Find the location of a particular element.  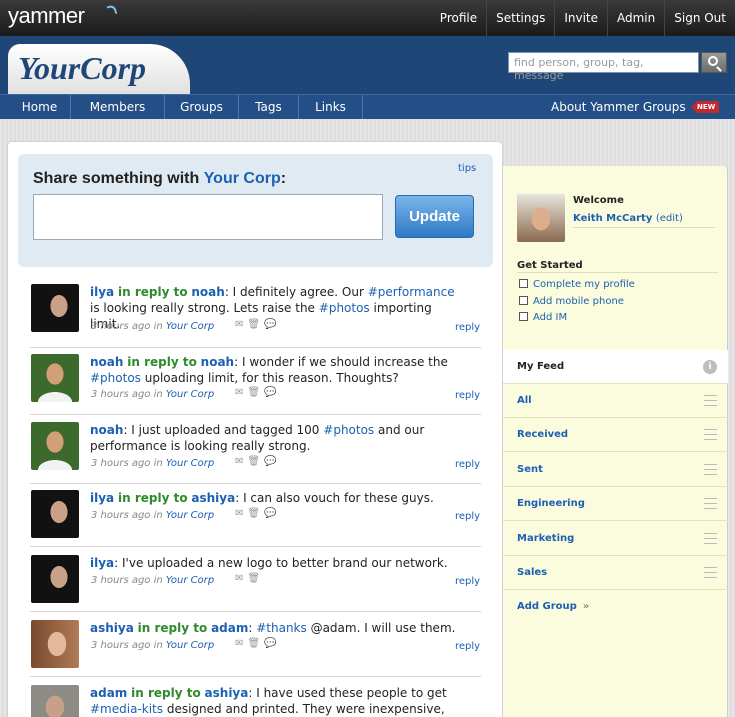

about-yammer-groups-link: About Yammer Groups is located at coordinates (618, 107).